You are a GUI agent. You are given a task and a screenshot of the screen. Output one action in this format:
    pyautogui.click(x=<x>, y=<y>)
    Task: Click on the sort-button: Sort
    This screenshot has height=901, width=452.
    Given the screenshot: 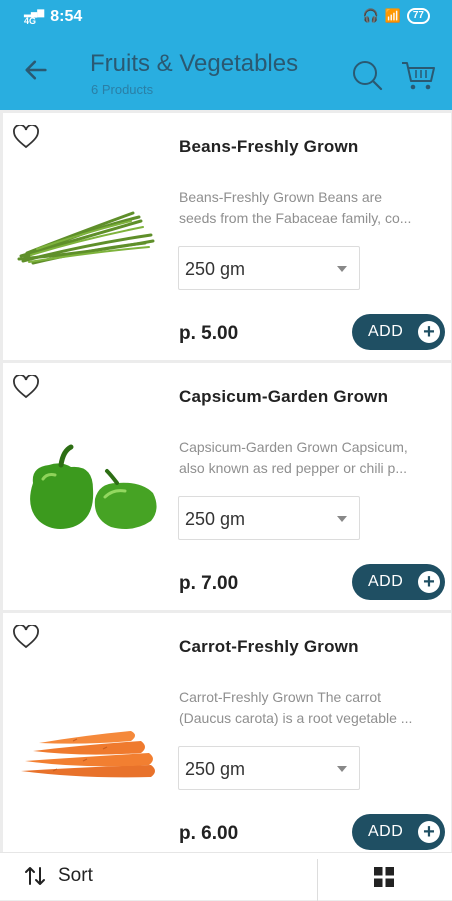 What is the action you would take?
    pyautogui.click(x=58, y=876)
    